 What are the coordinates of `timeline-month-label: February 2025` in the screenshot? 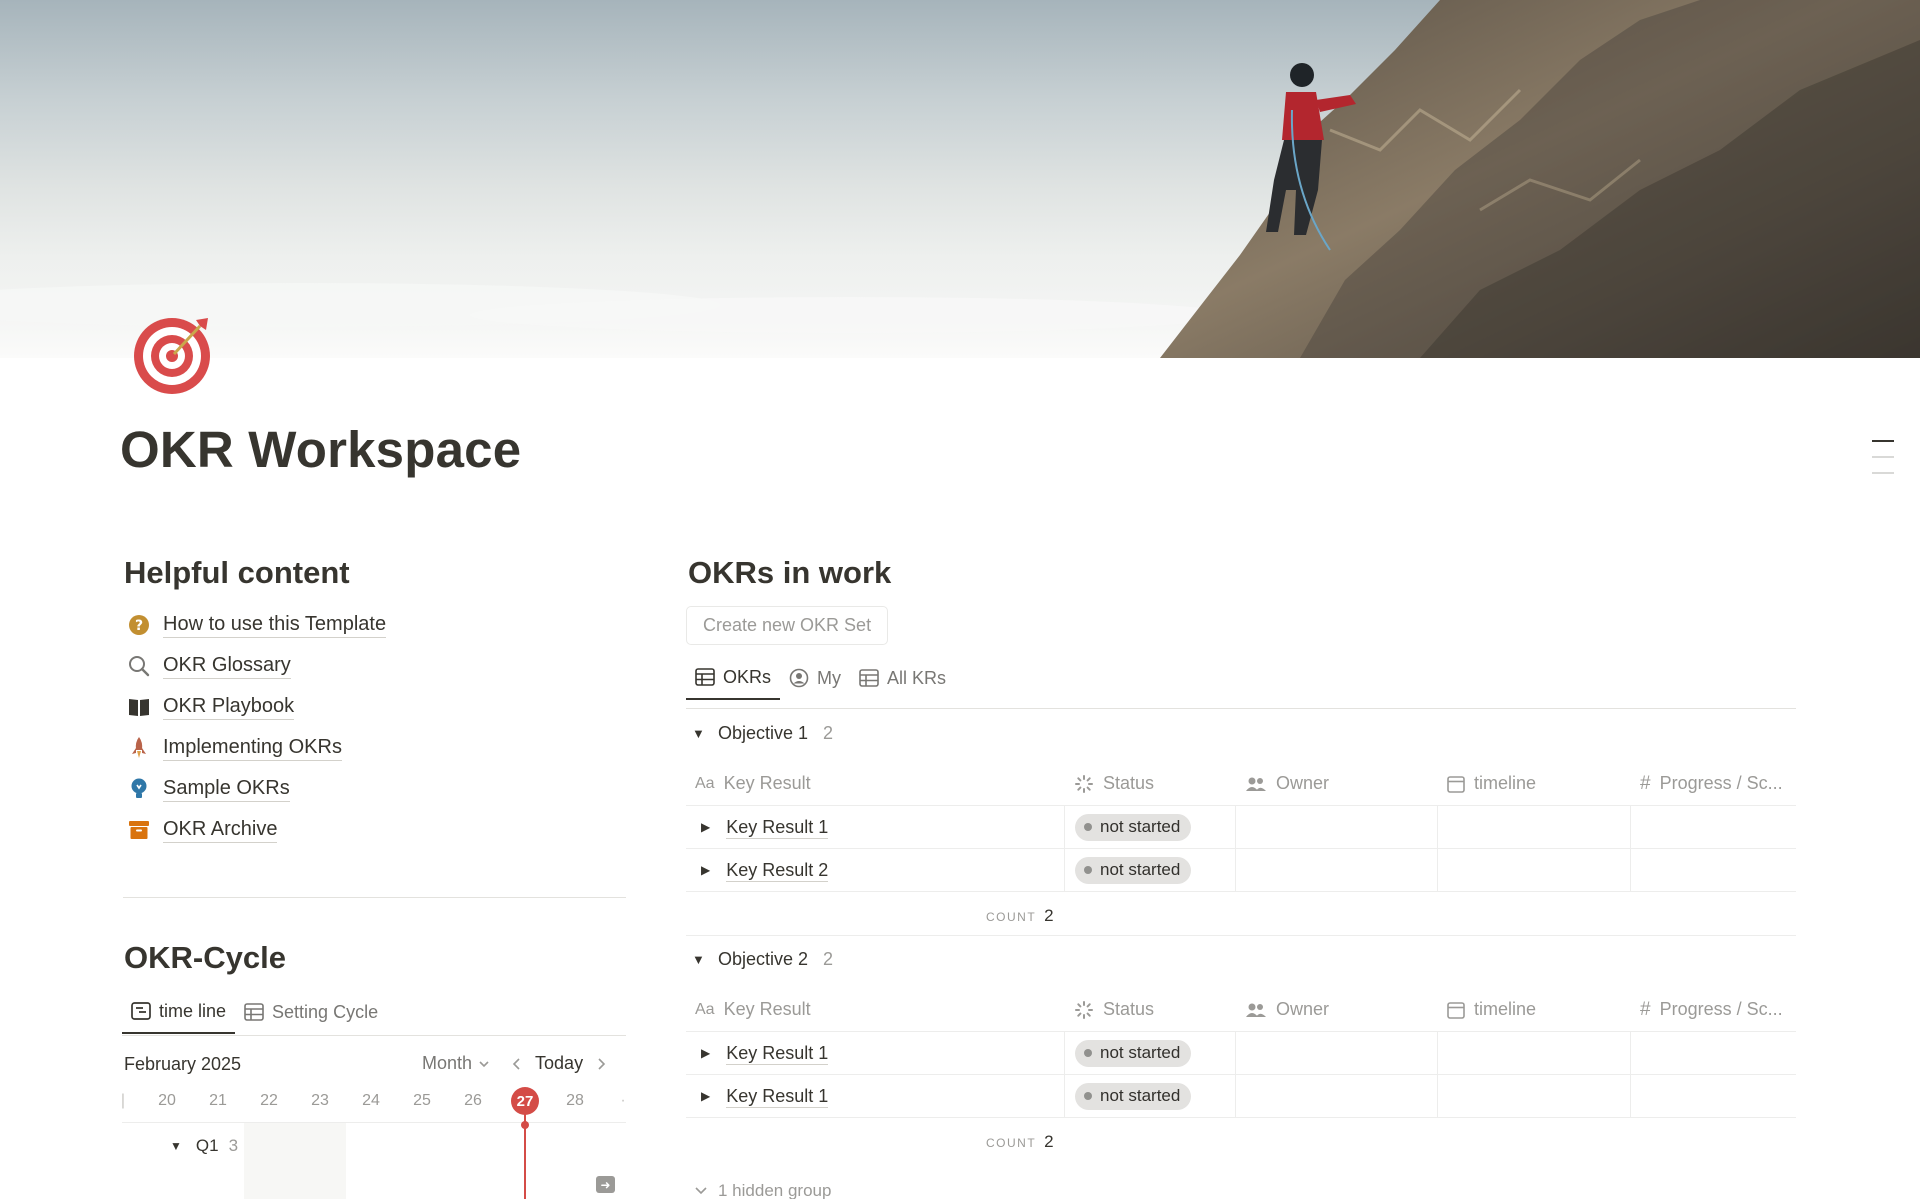 It's located at (183, 1064).